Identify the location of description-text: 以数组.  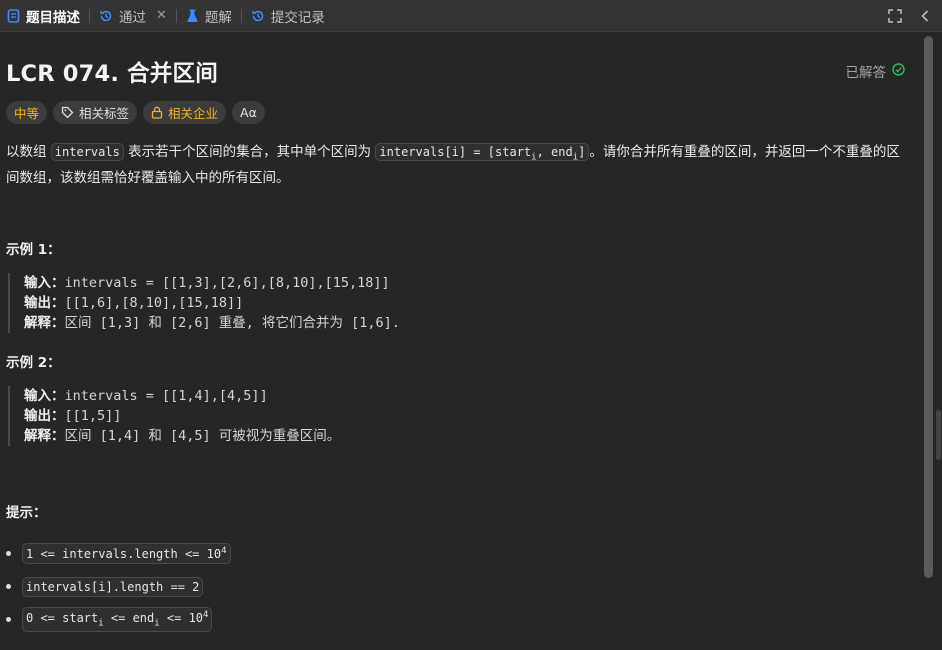
(26, 152).